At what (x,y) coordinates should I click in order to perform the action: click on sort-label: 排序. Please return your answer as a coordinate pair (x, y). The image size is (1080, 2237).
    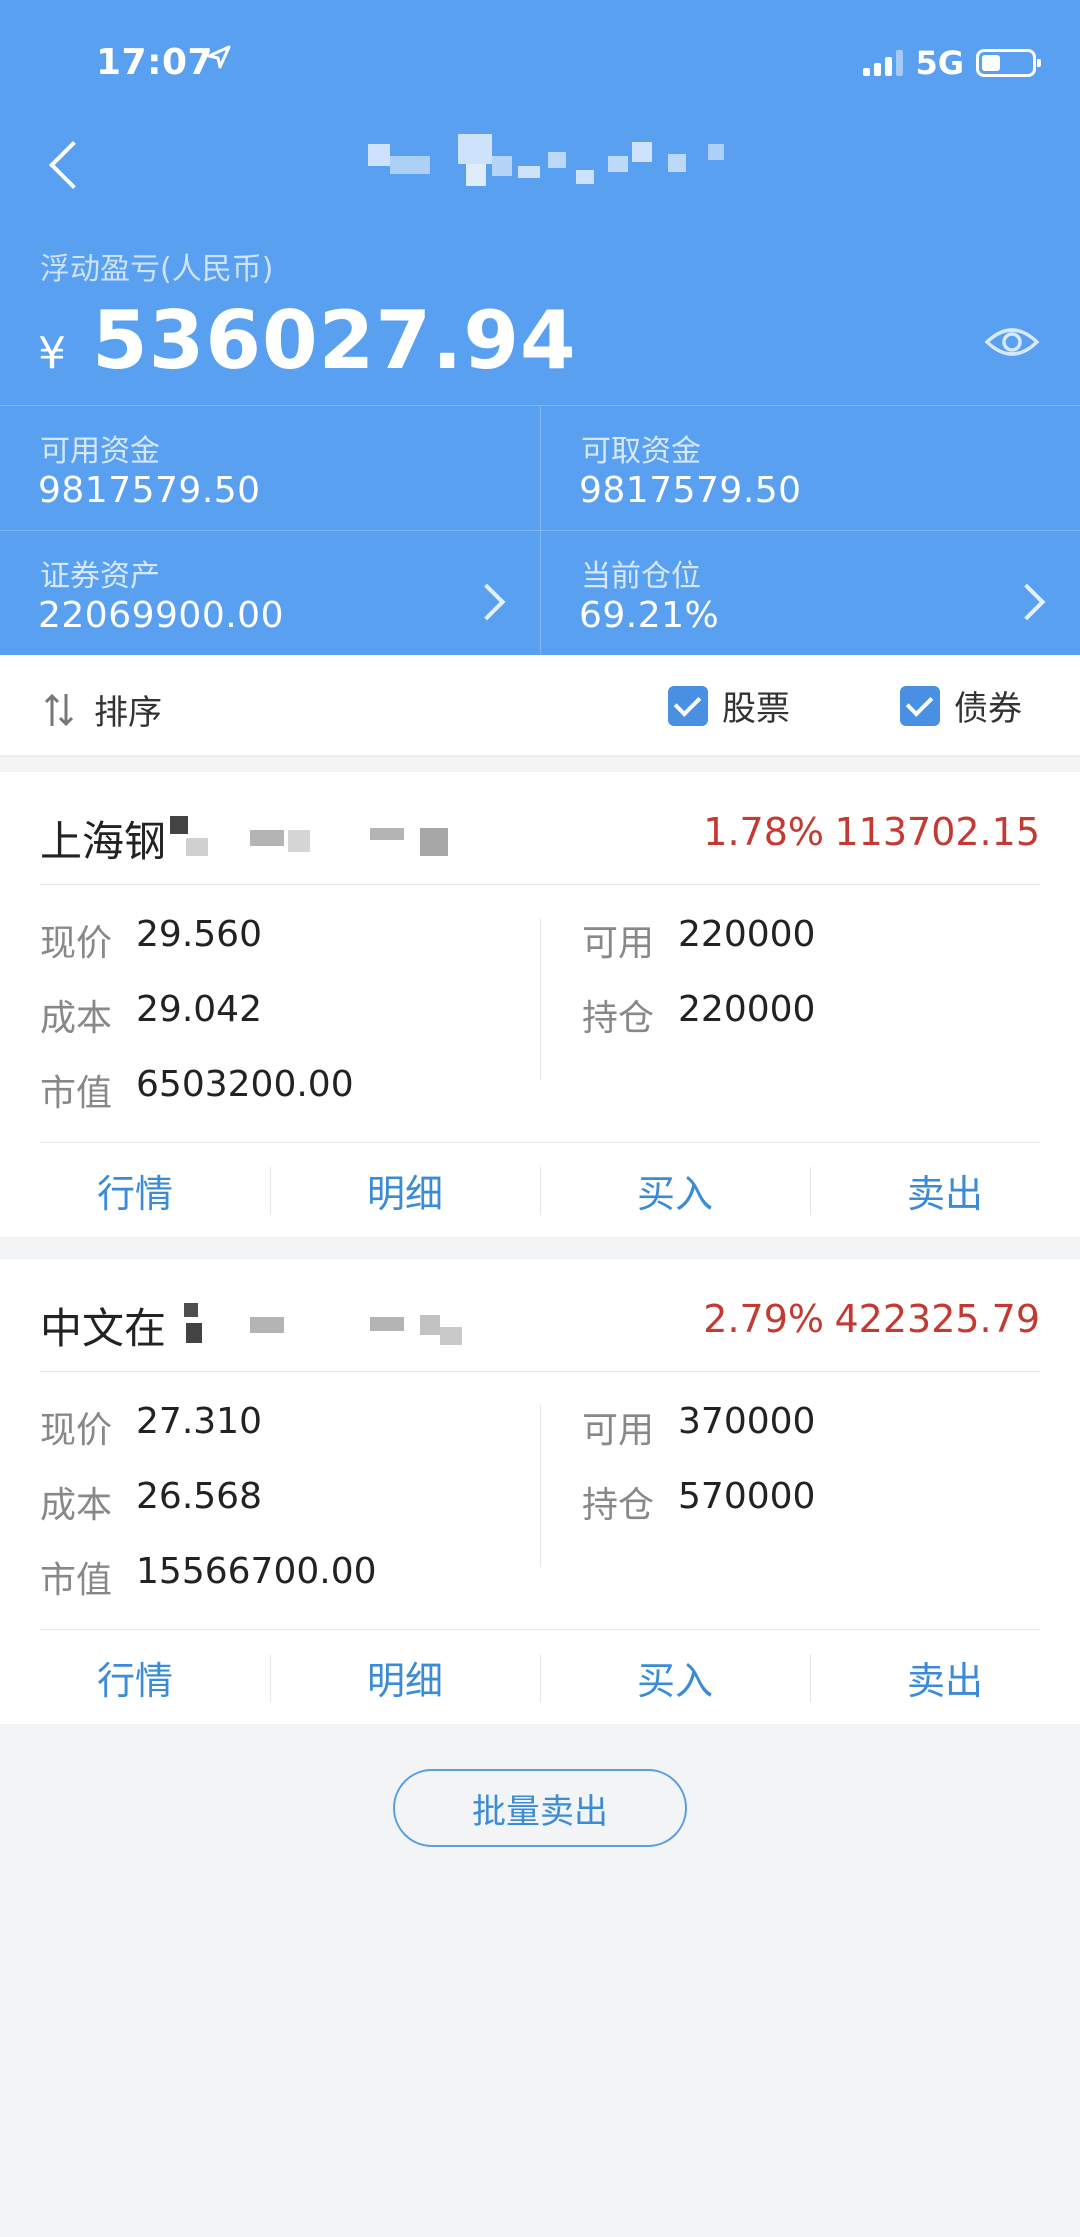
    Looking at the image, I should click on (128, 713).